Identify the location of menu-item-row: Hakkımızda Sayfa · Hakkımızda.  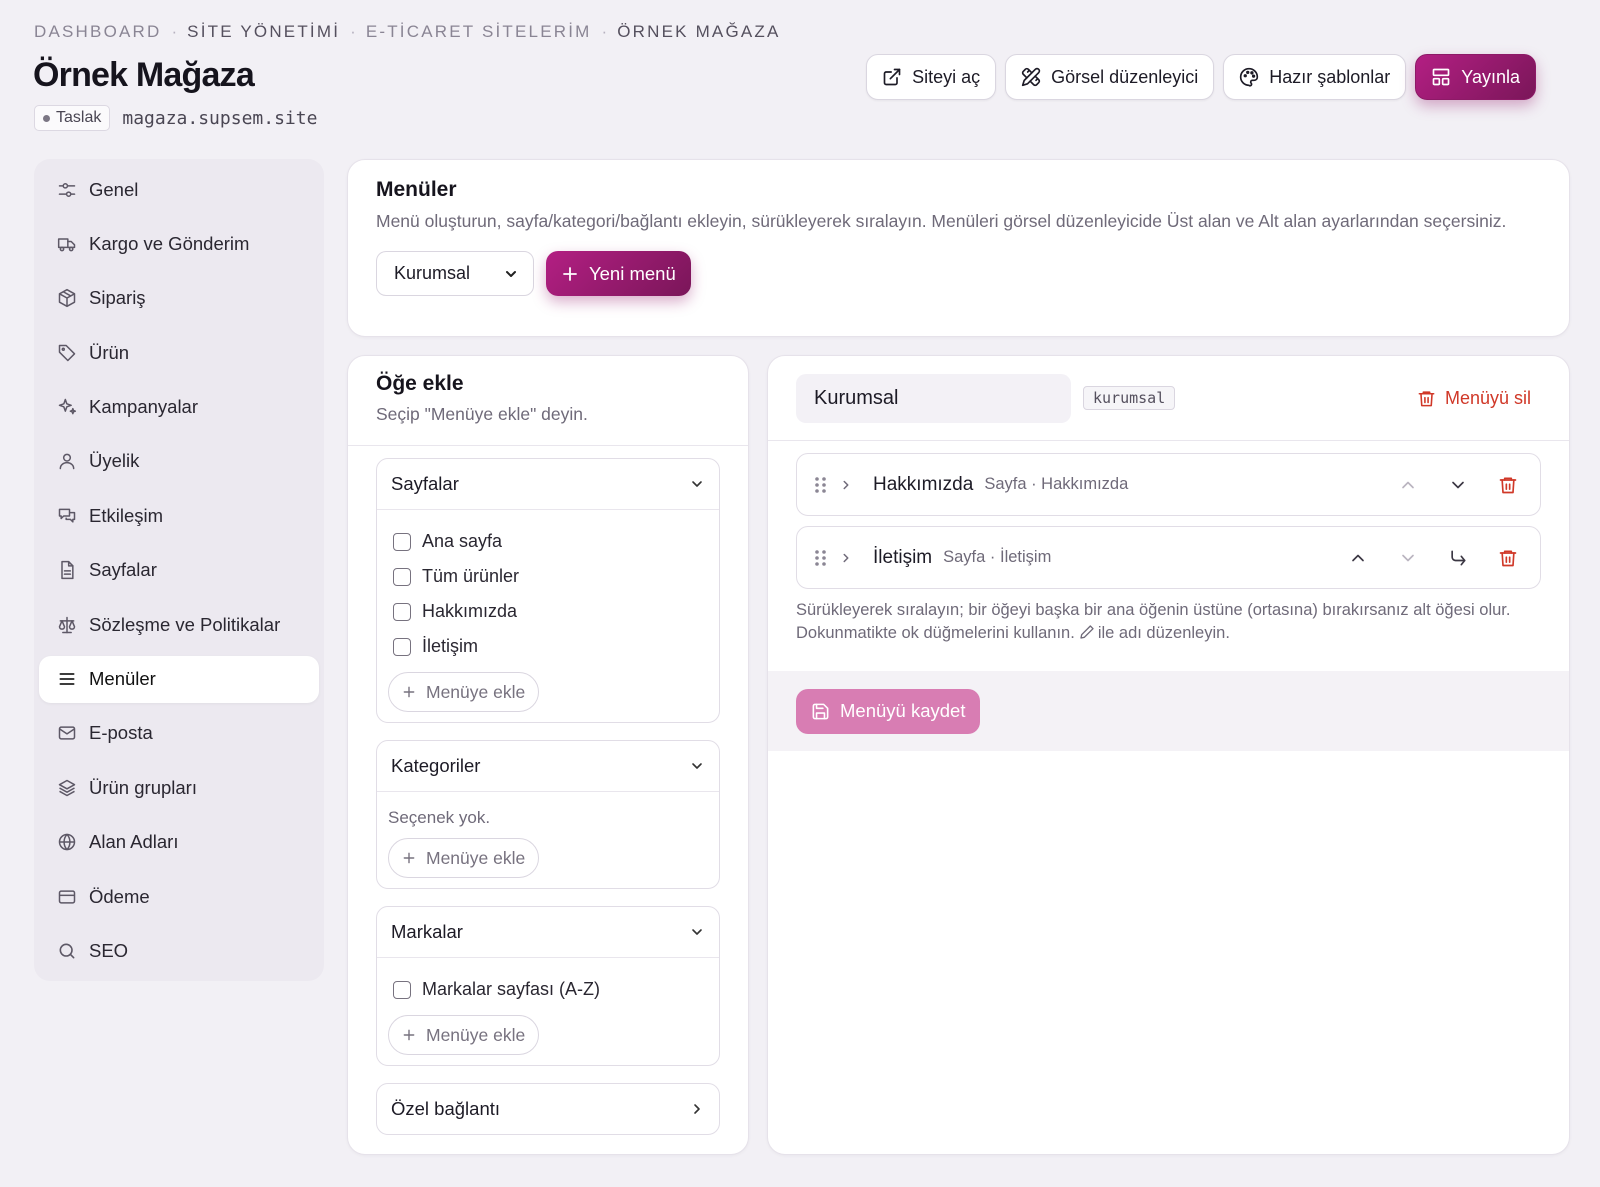
(1168, 484).